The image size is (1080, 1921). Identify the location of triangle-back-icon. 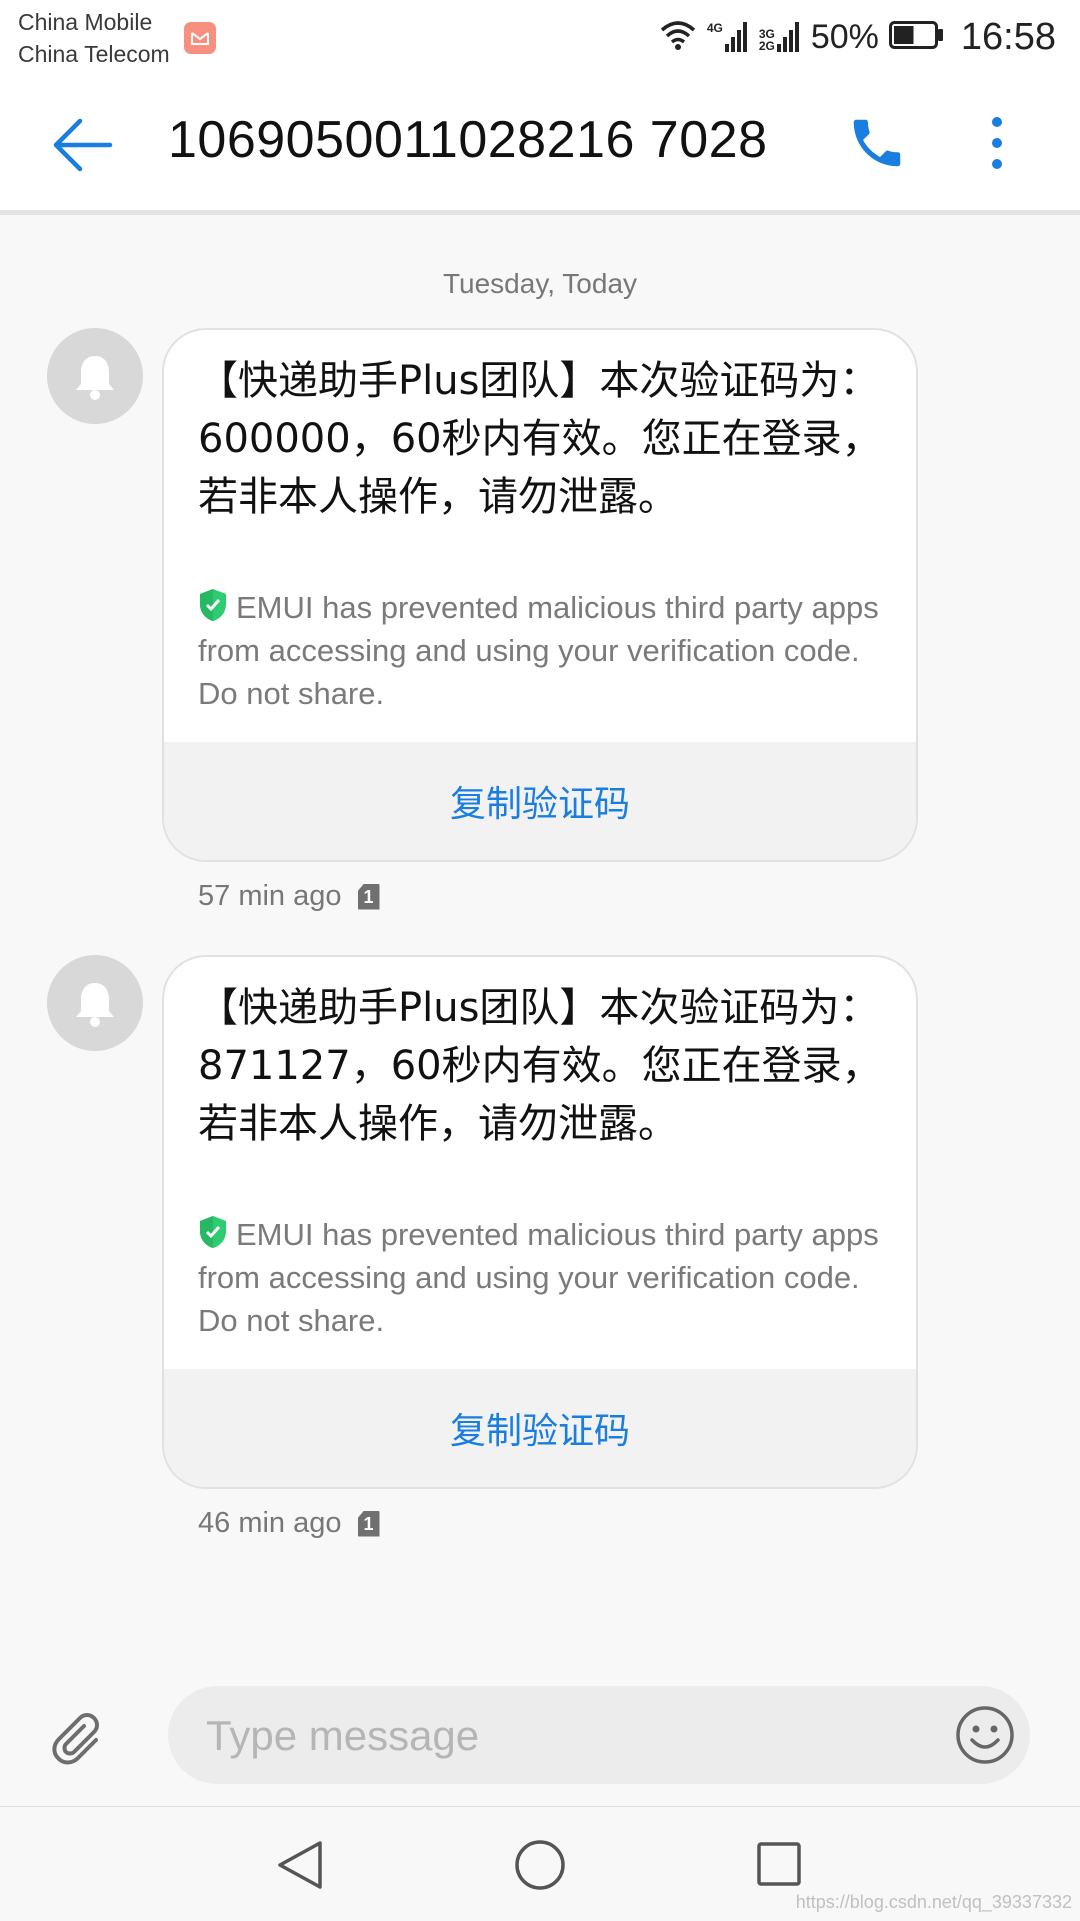
(300, 1865).